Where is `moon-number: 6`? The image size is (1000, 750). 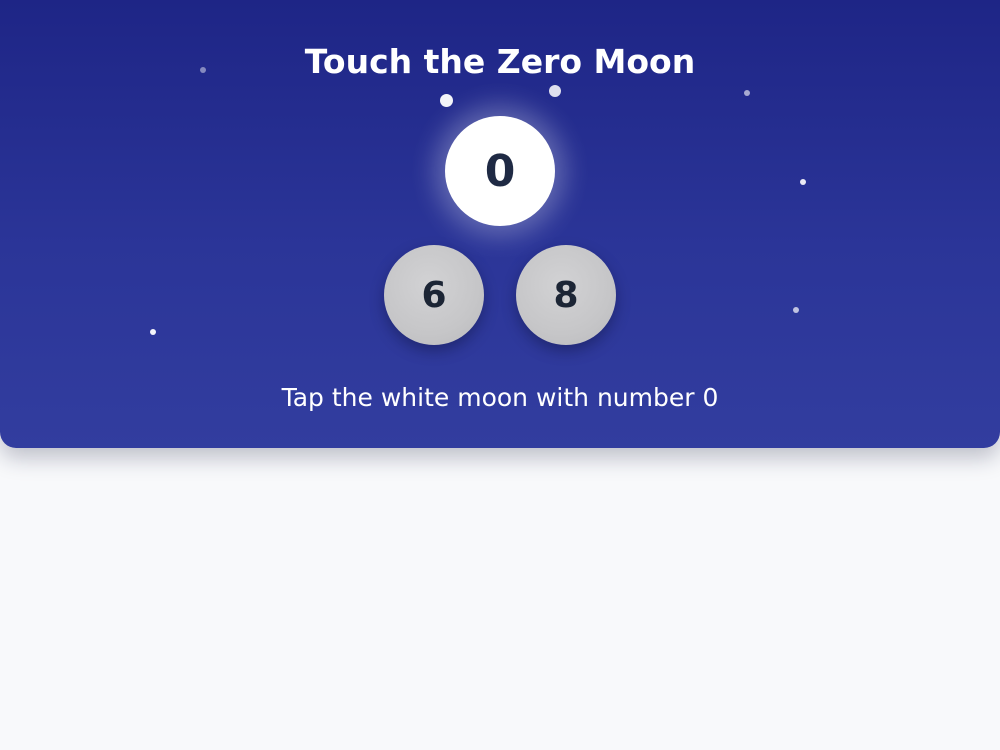
moon-number: 6 is located at coordinates (434, 295).